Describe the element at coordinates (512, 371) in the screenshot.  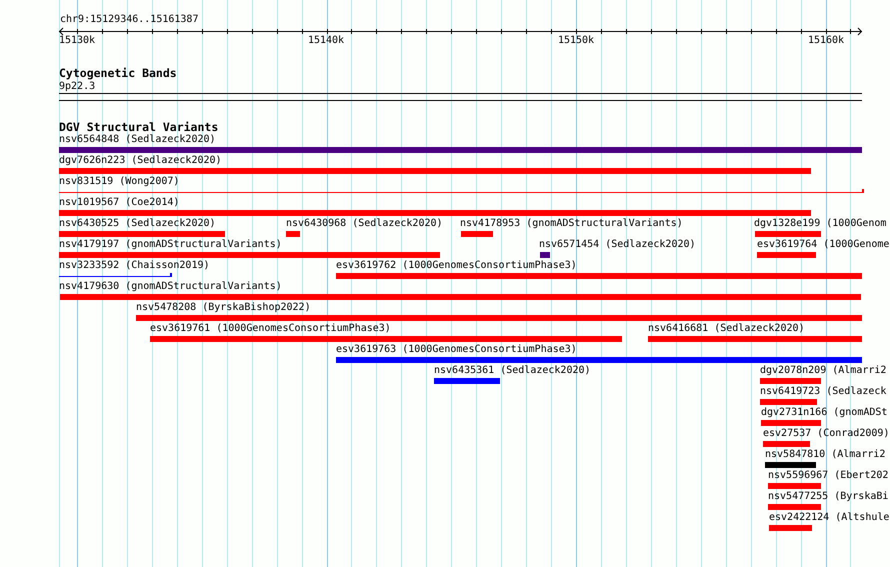
I see `feature-label: nsv6435361 (Sedlazeck2020)` at that location.